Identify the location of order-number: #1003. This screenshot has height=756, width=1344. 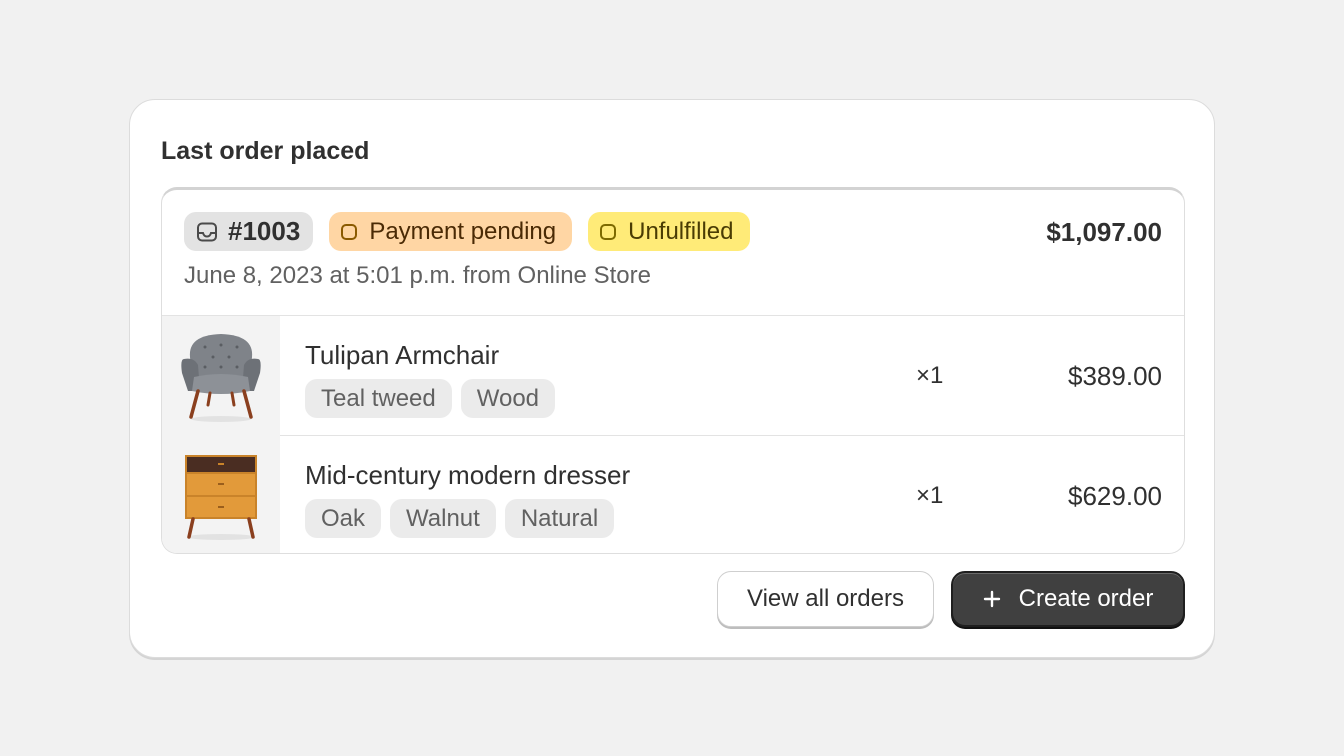
(264, 231).